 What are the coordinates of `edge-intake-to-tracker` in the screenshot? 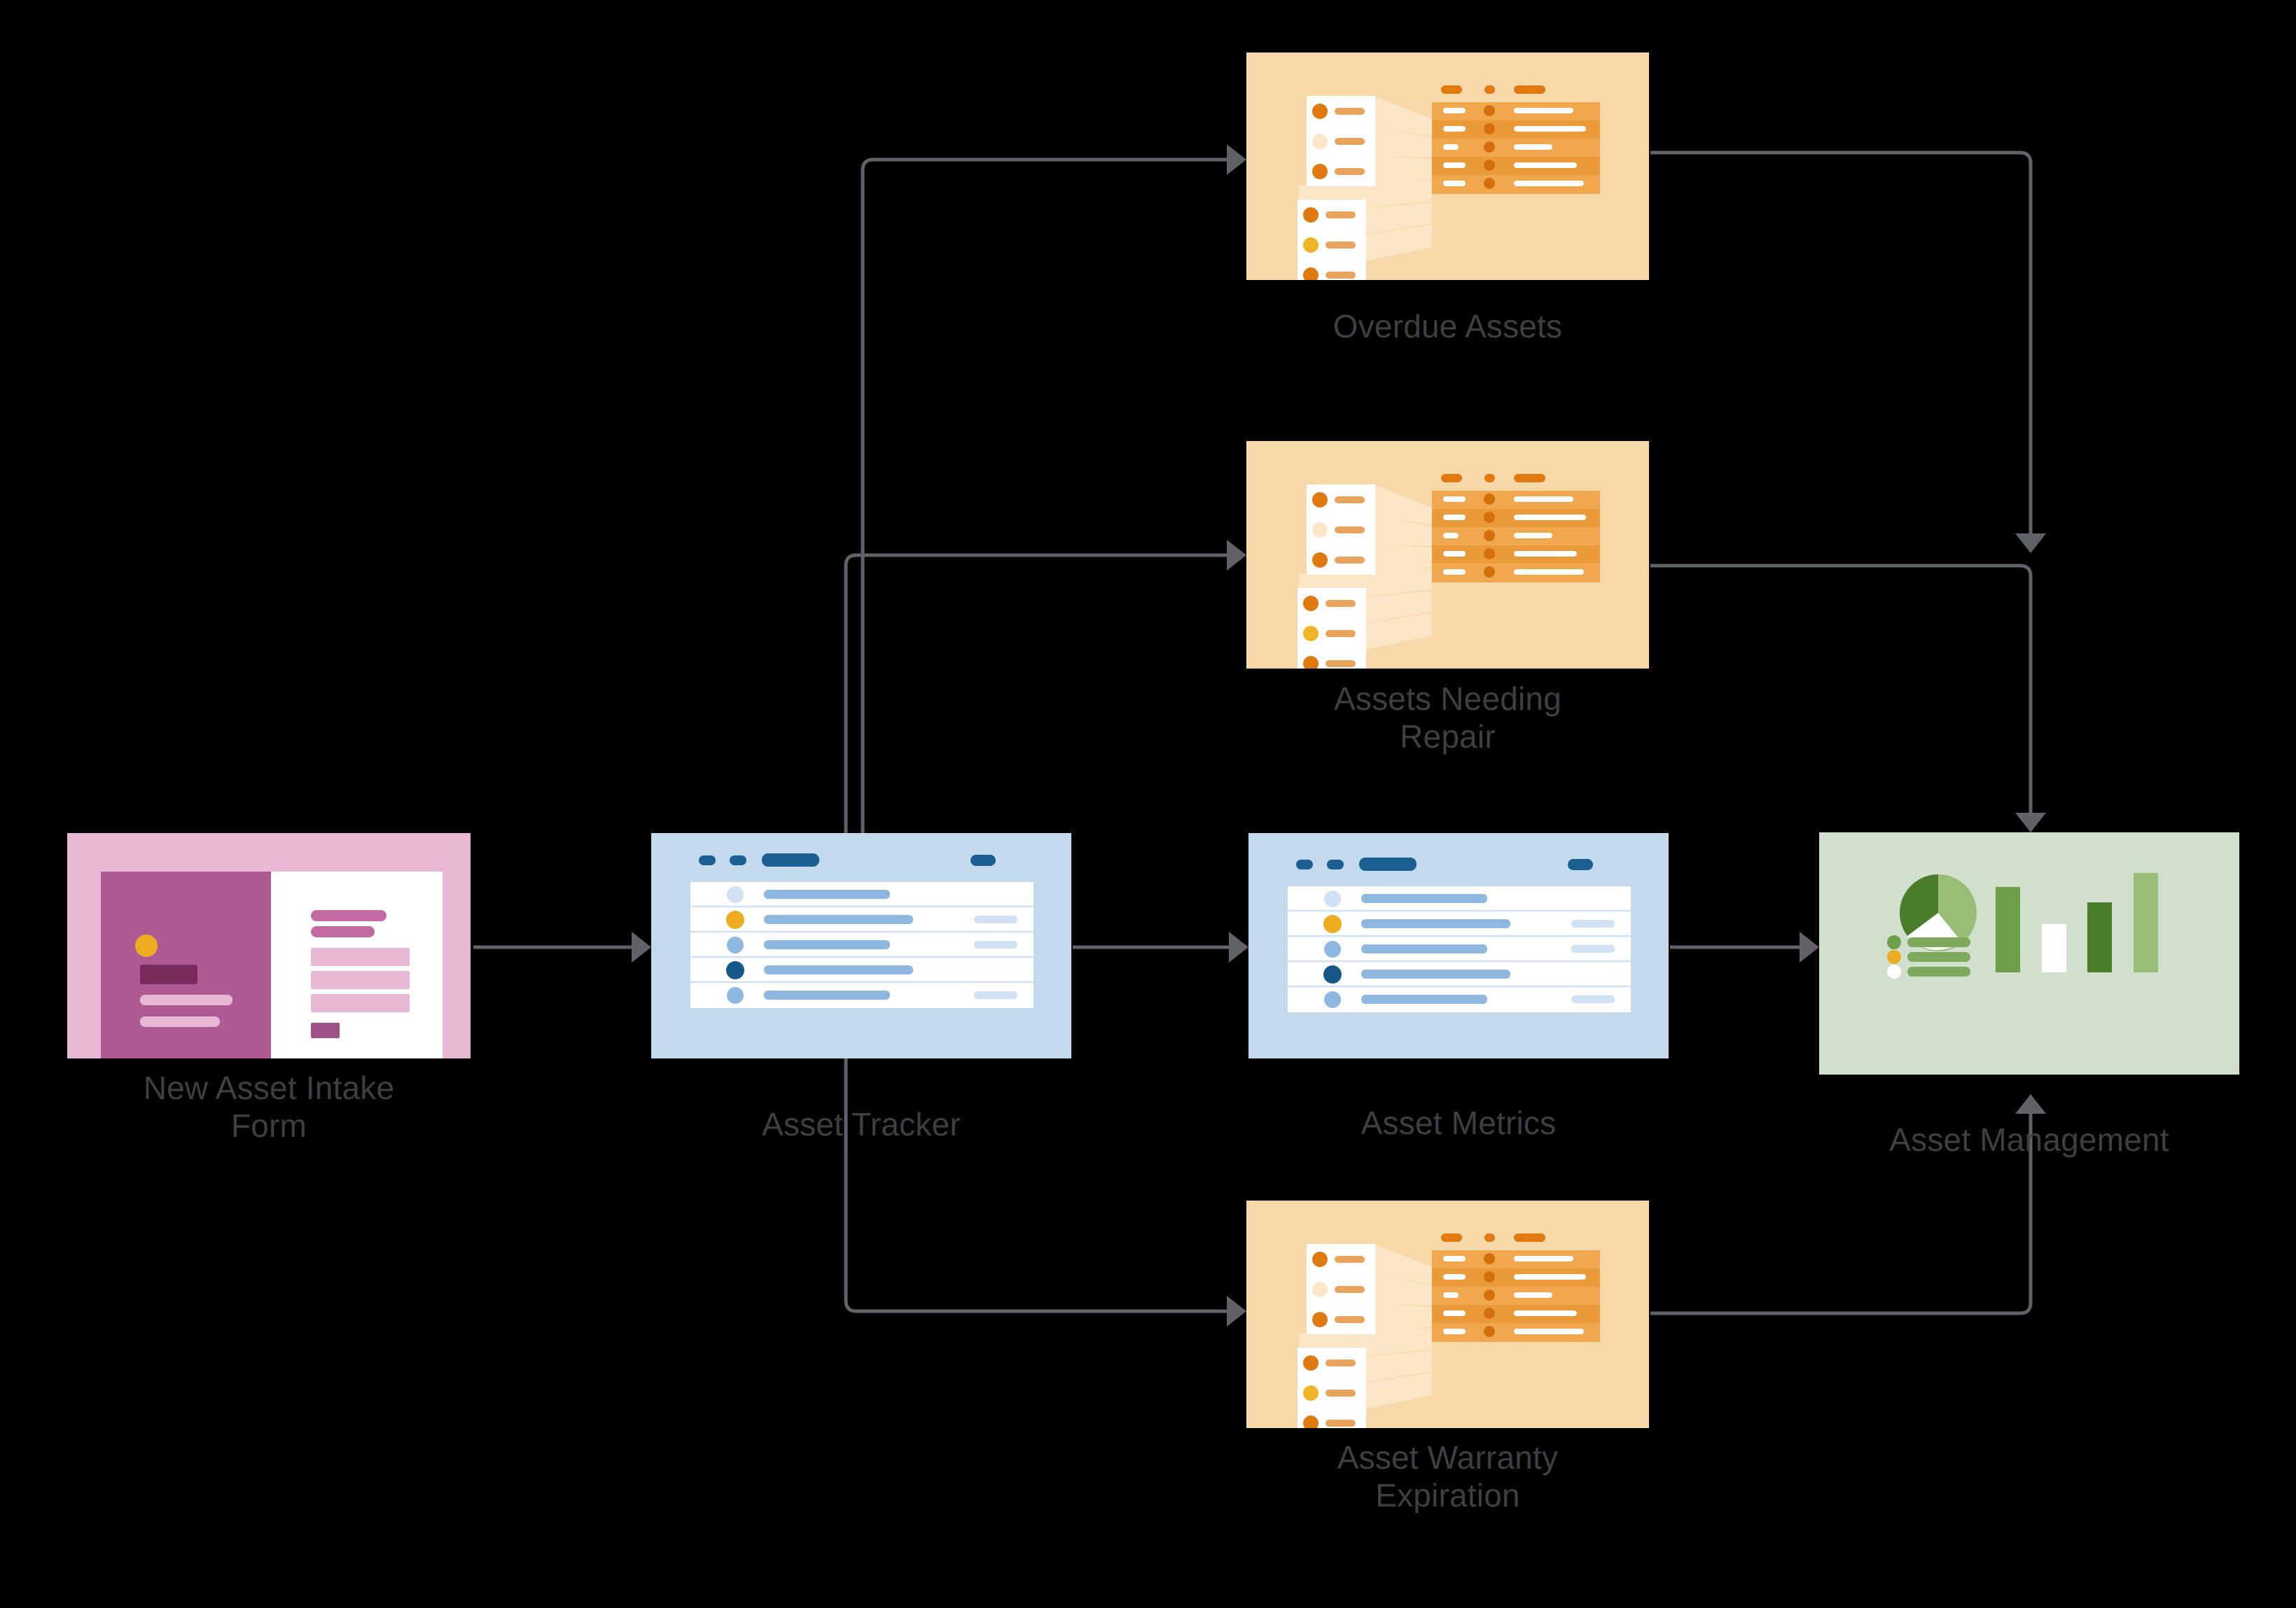 It's located at (562, 948).